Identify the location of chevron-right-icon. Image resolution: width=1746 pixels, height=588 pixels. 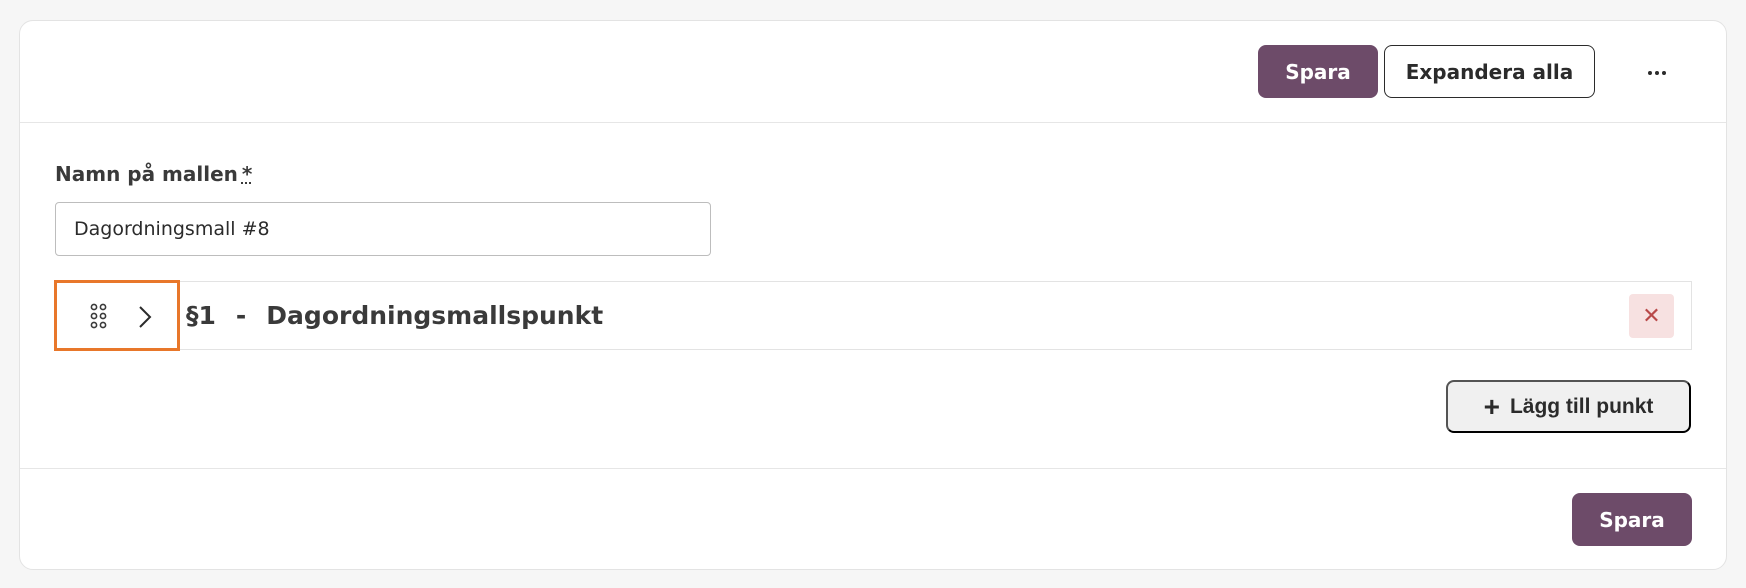
(145, 317).